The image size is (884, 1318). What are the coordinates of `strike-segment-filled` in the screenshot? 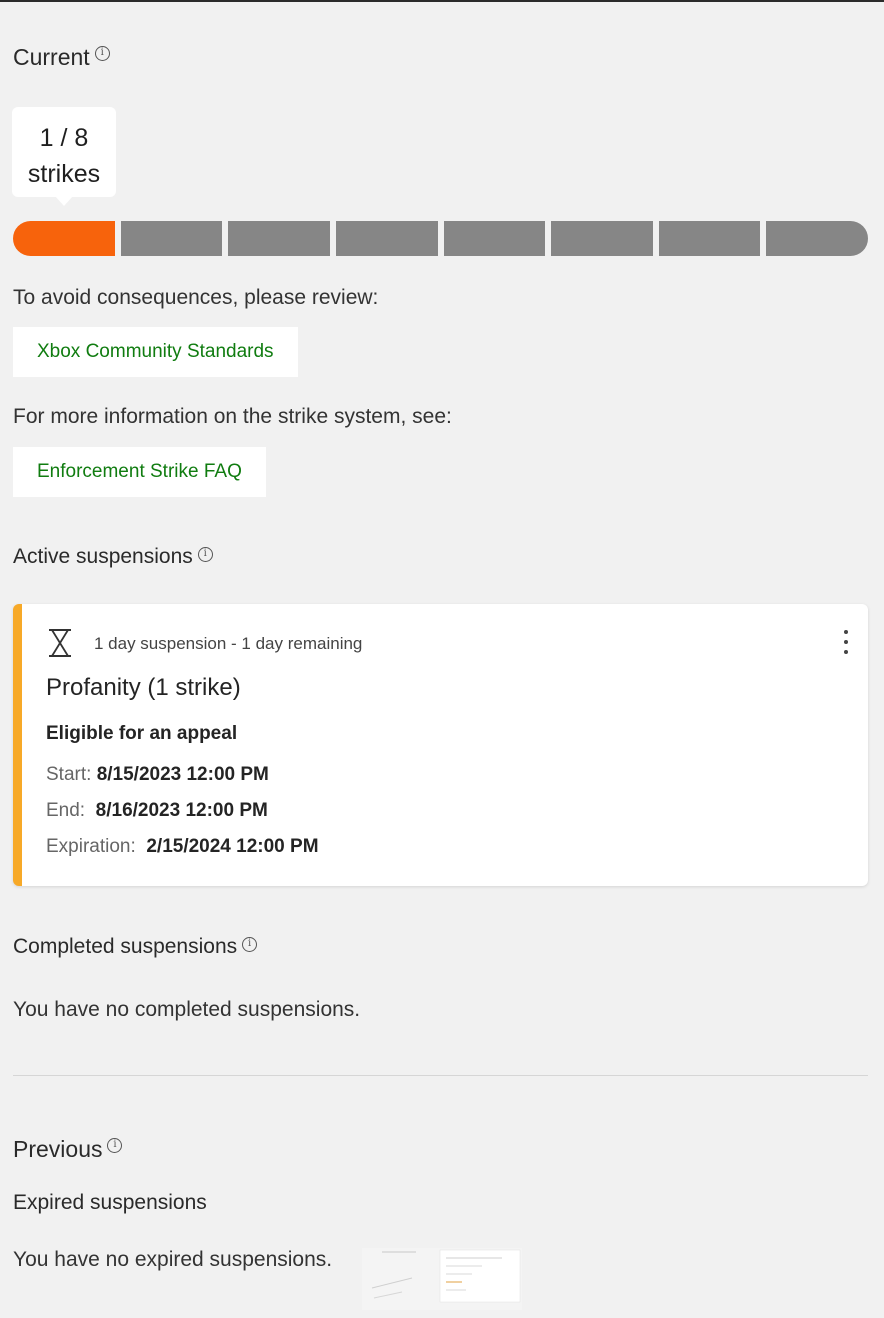 It's located at (64, 238).